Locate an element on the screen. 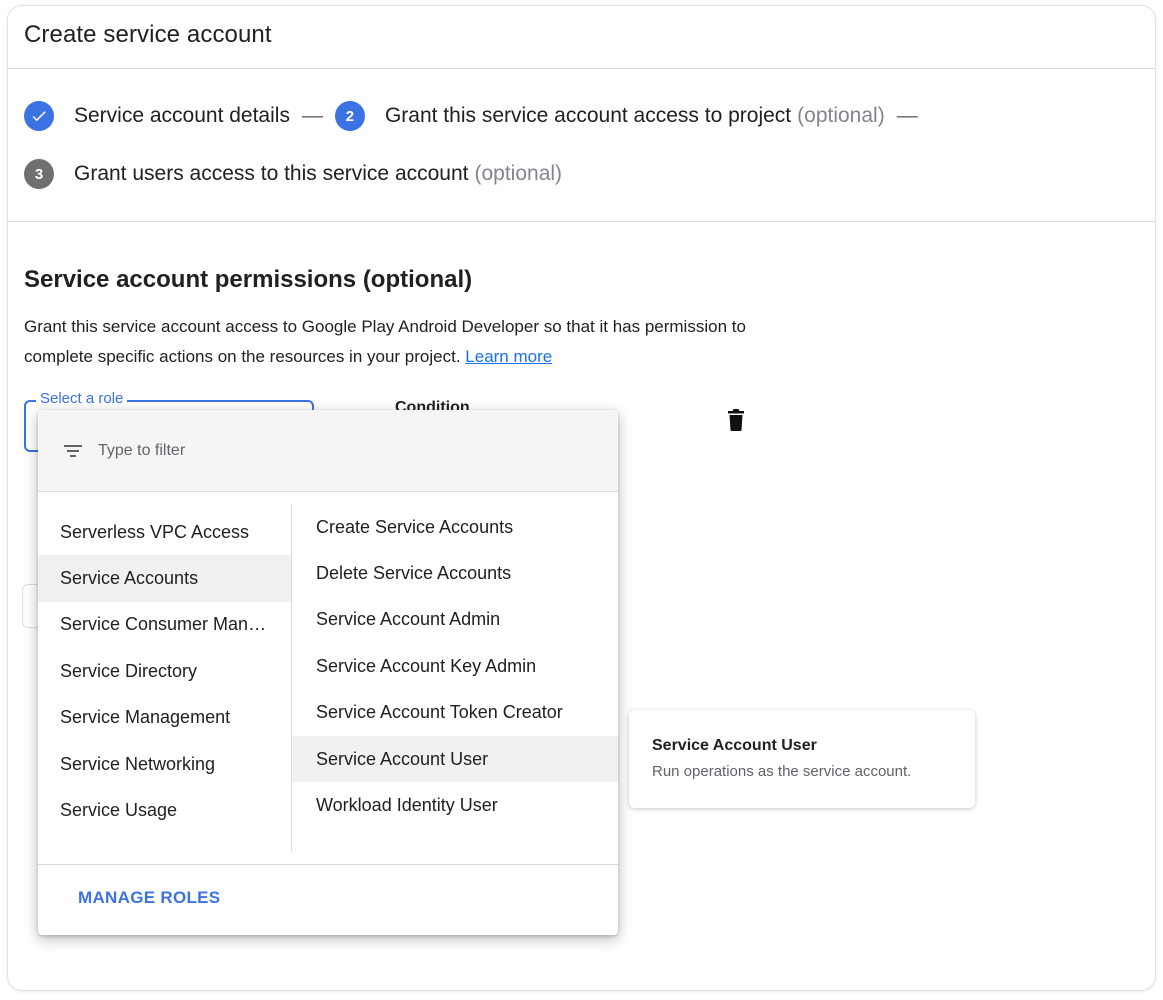 The width and height of the screenshot is (1163, 1000). filter-list-icon is located at coordinates (73, 451).